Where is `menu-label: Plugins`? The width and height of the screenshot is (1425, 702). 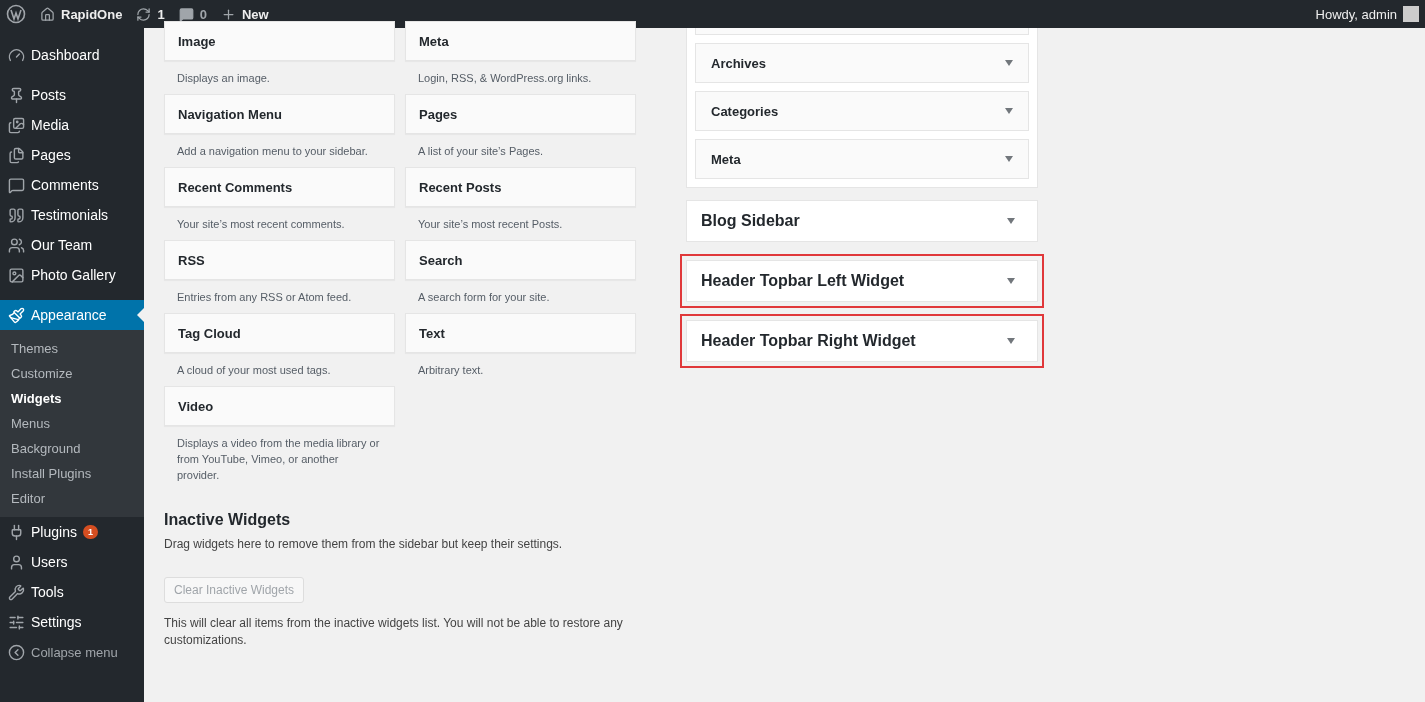 menu-label: Plugins is located at coordinates (54, 532).